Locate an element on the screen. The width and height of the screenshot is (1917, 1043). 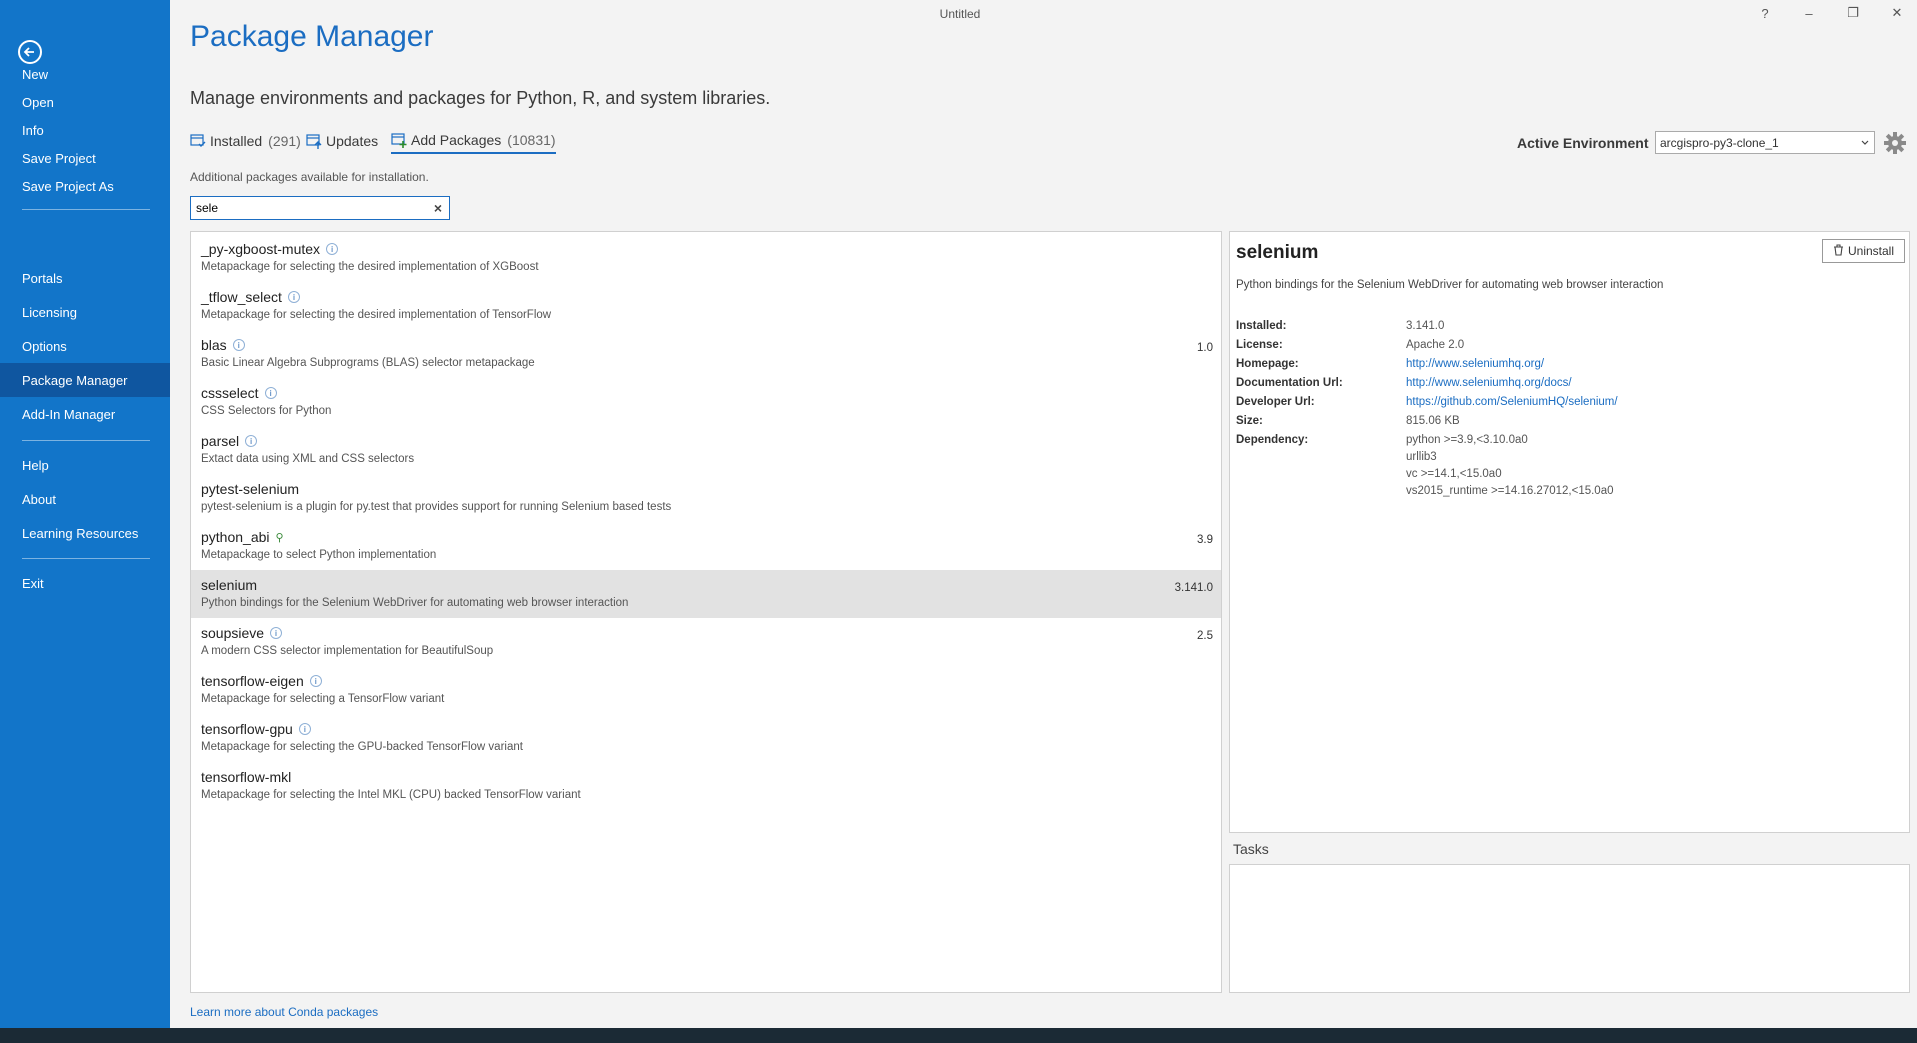
tab-installed-count: (291) is located at coordinates (284, 141).